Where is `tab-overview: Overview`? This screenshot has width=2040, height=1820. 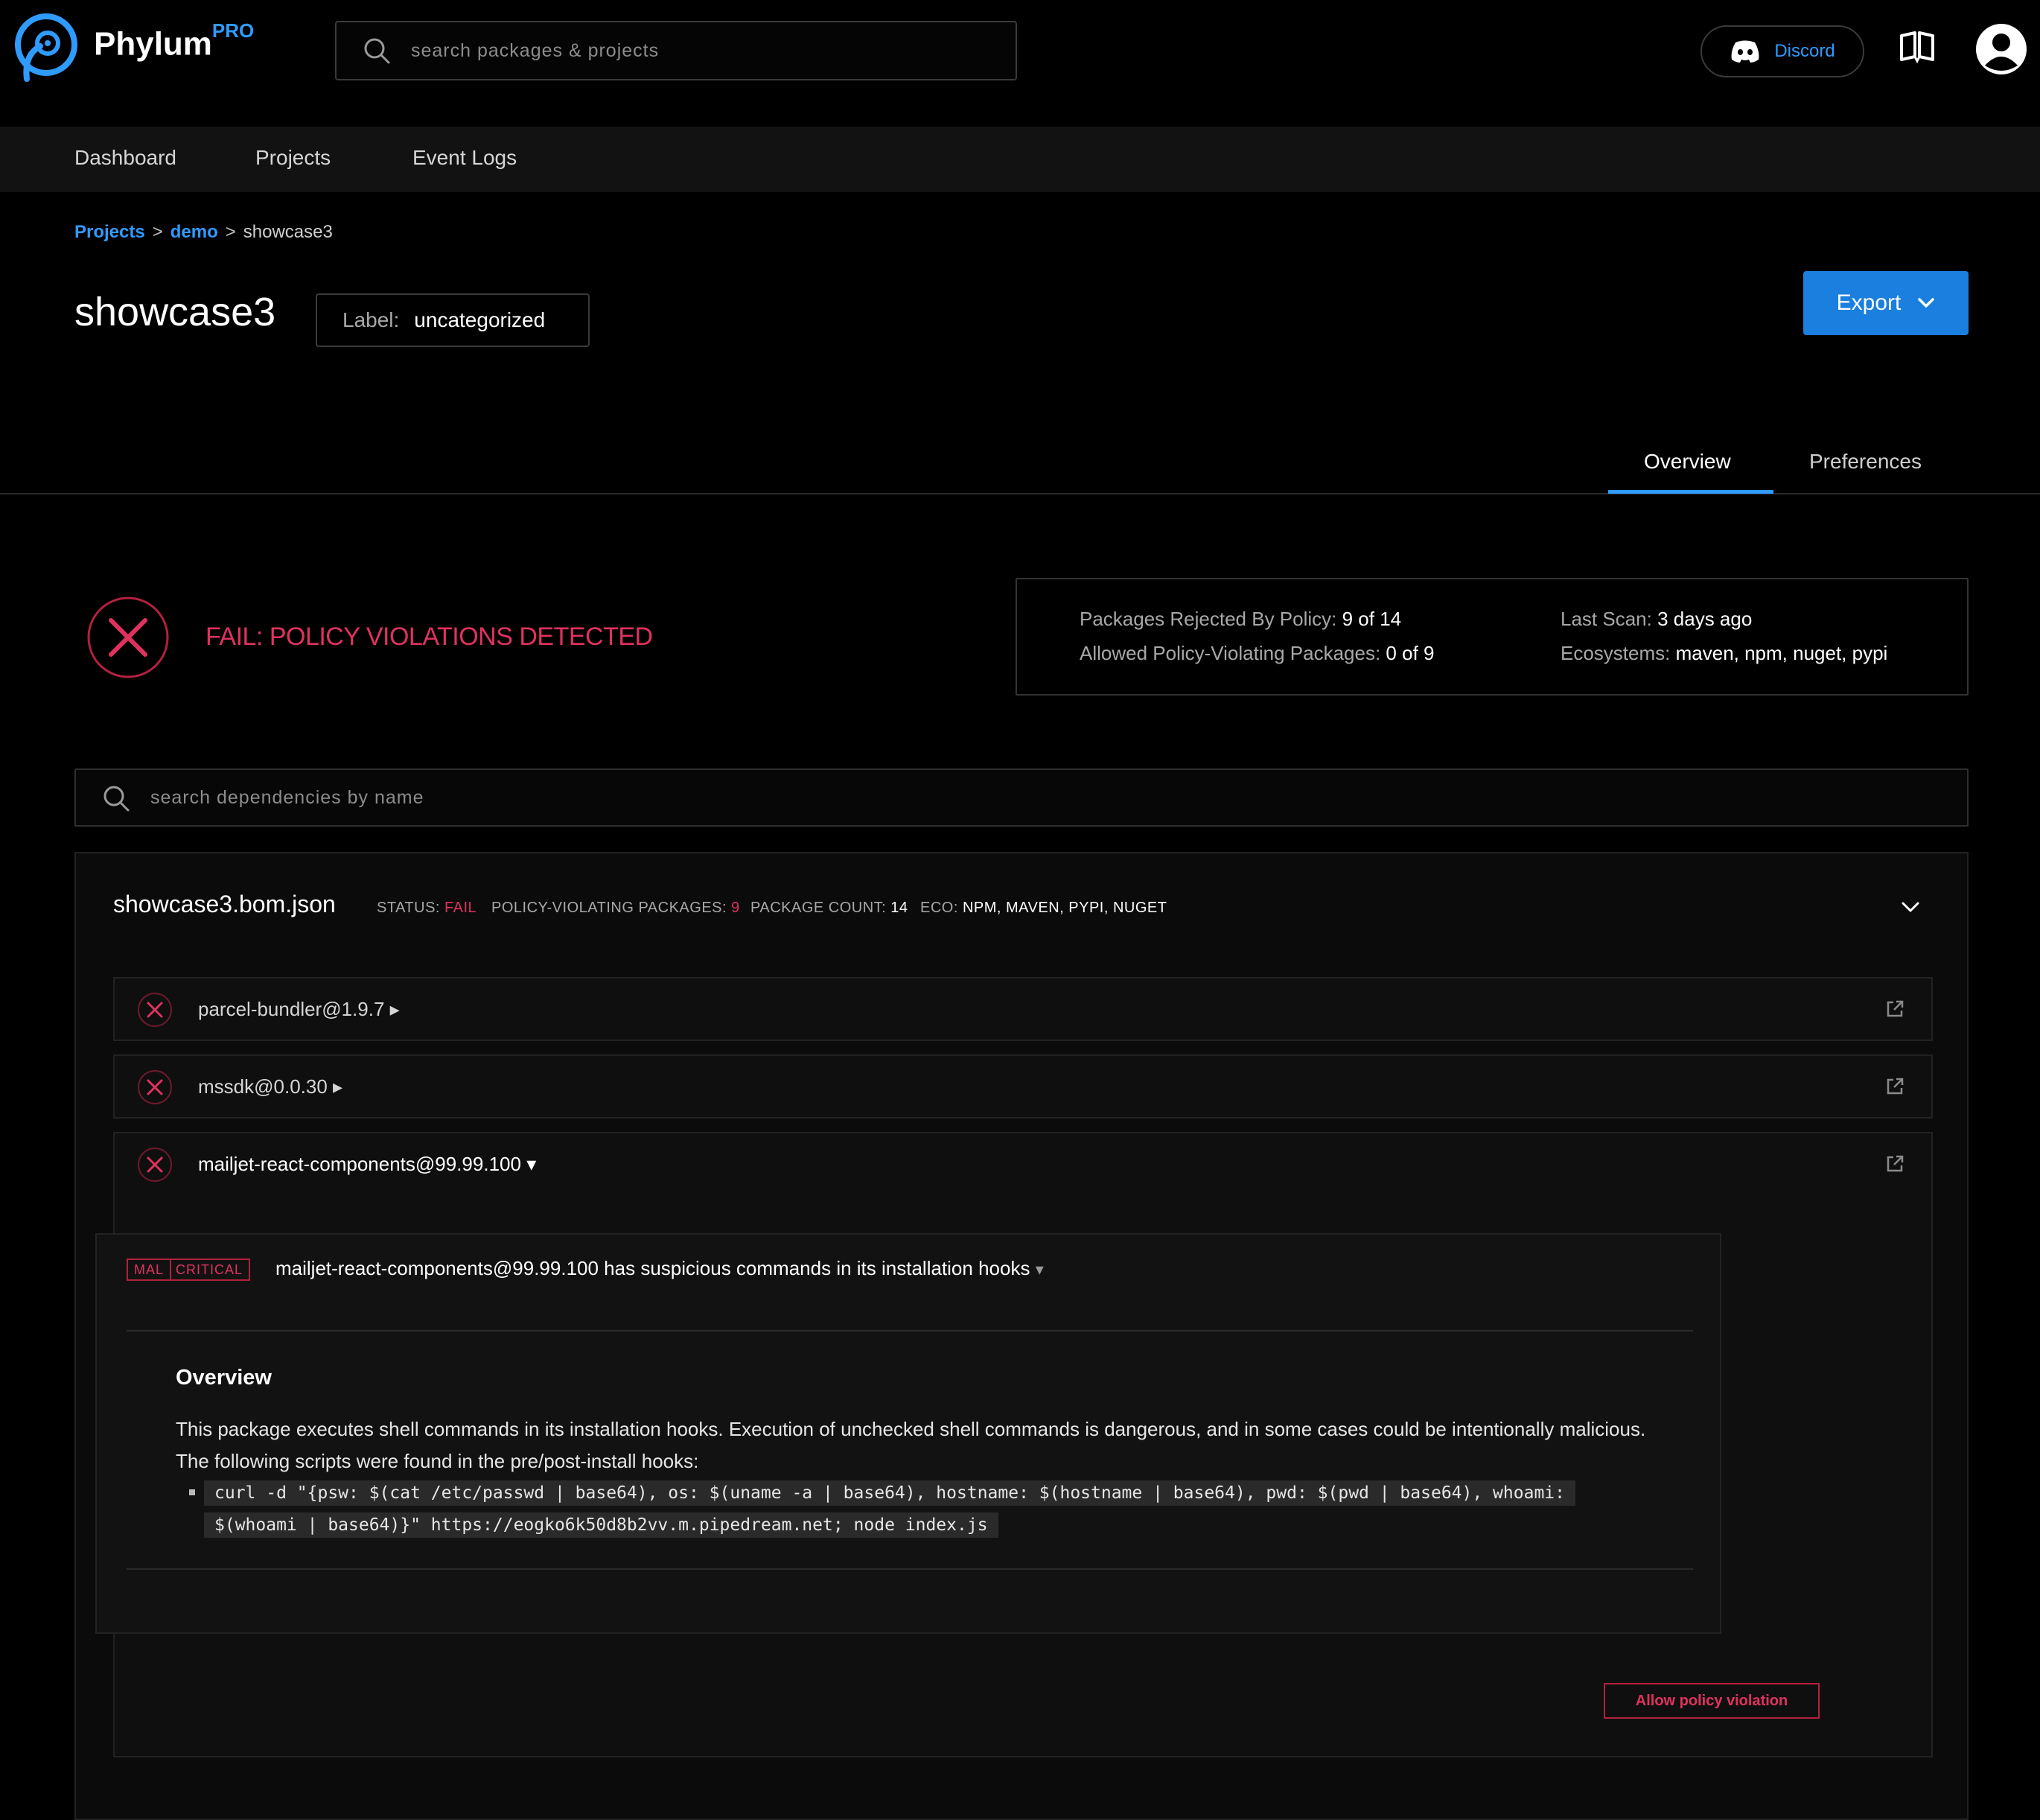
tab-overview: Overview is located at coordinates (1687, 462).